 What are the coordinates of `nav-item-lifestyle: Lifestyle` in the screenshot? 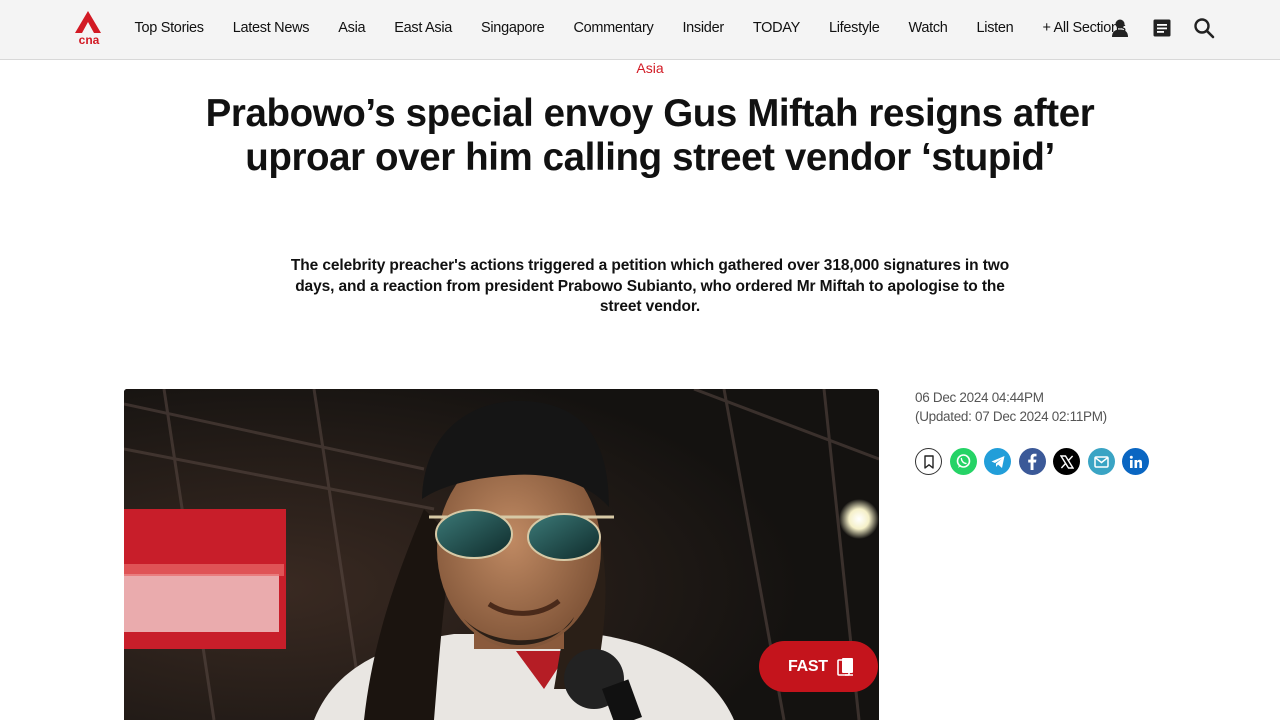 It's located at (854, 28).